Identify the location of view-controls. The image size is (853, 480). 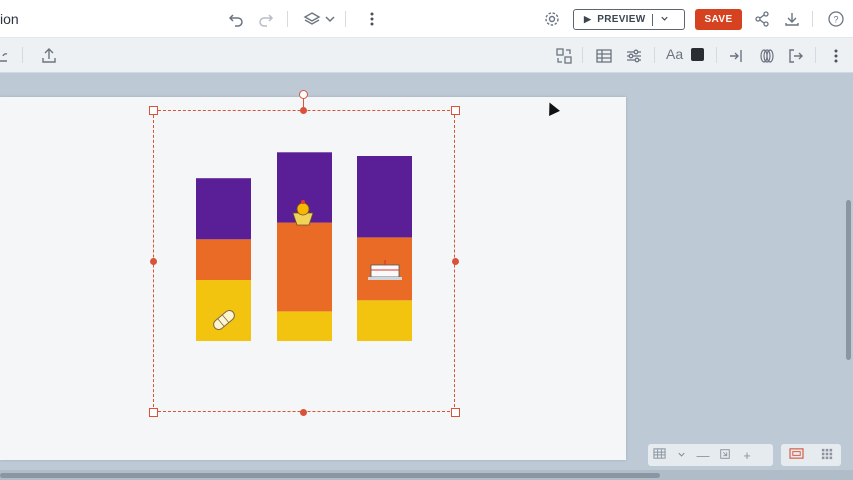
(811, 455).